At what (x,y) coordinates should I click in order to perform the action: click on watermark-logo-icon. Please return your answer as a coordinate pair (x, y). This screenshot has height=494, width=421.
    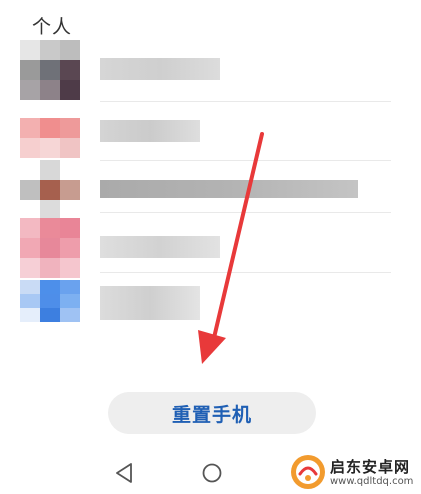
    Looking at the image, I should click on (308, 472).